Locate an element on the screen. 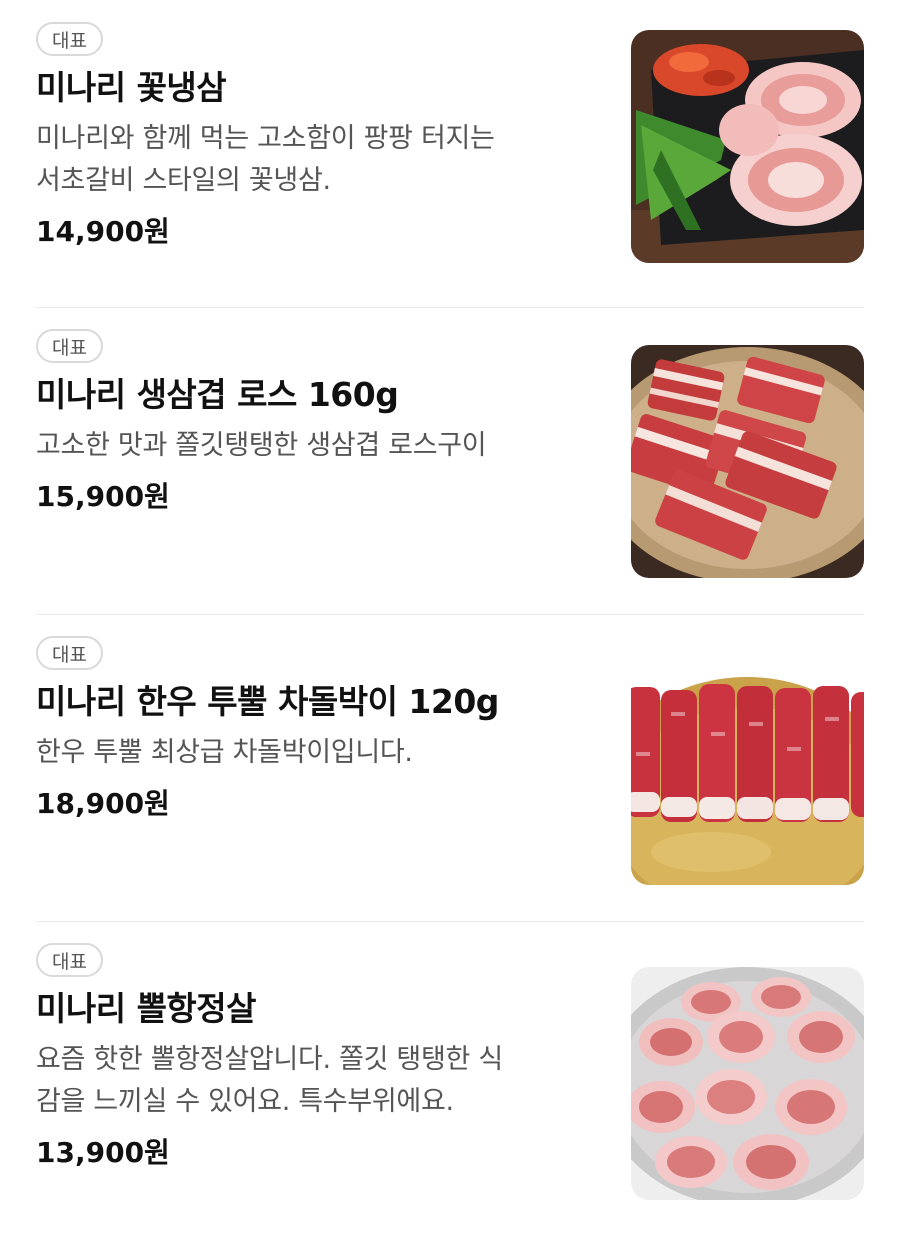  menu-item-price: 13,900원 is located at coordinates (103, 1152).